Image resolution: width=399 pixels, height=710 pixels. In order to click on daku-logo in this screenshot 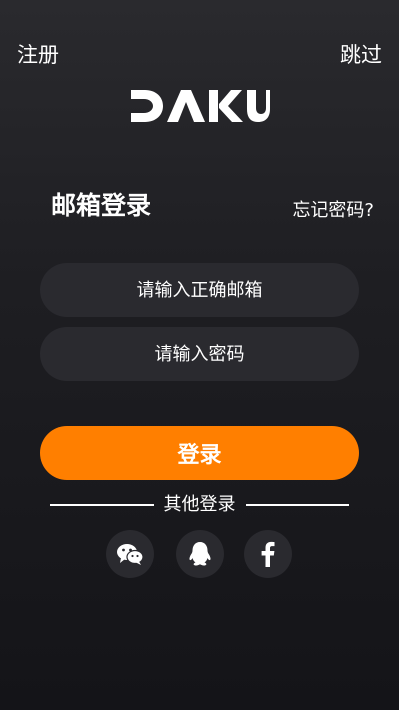, I will do `click(200, 106)`.